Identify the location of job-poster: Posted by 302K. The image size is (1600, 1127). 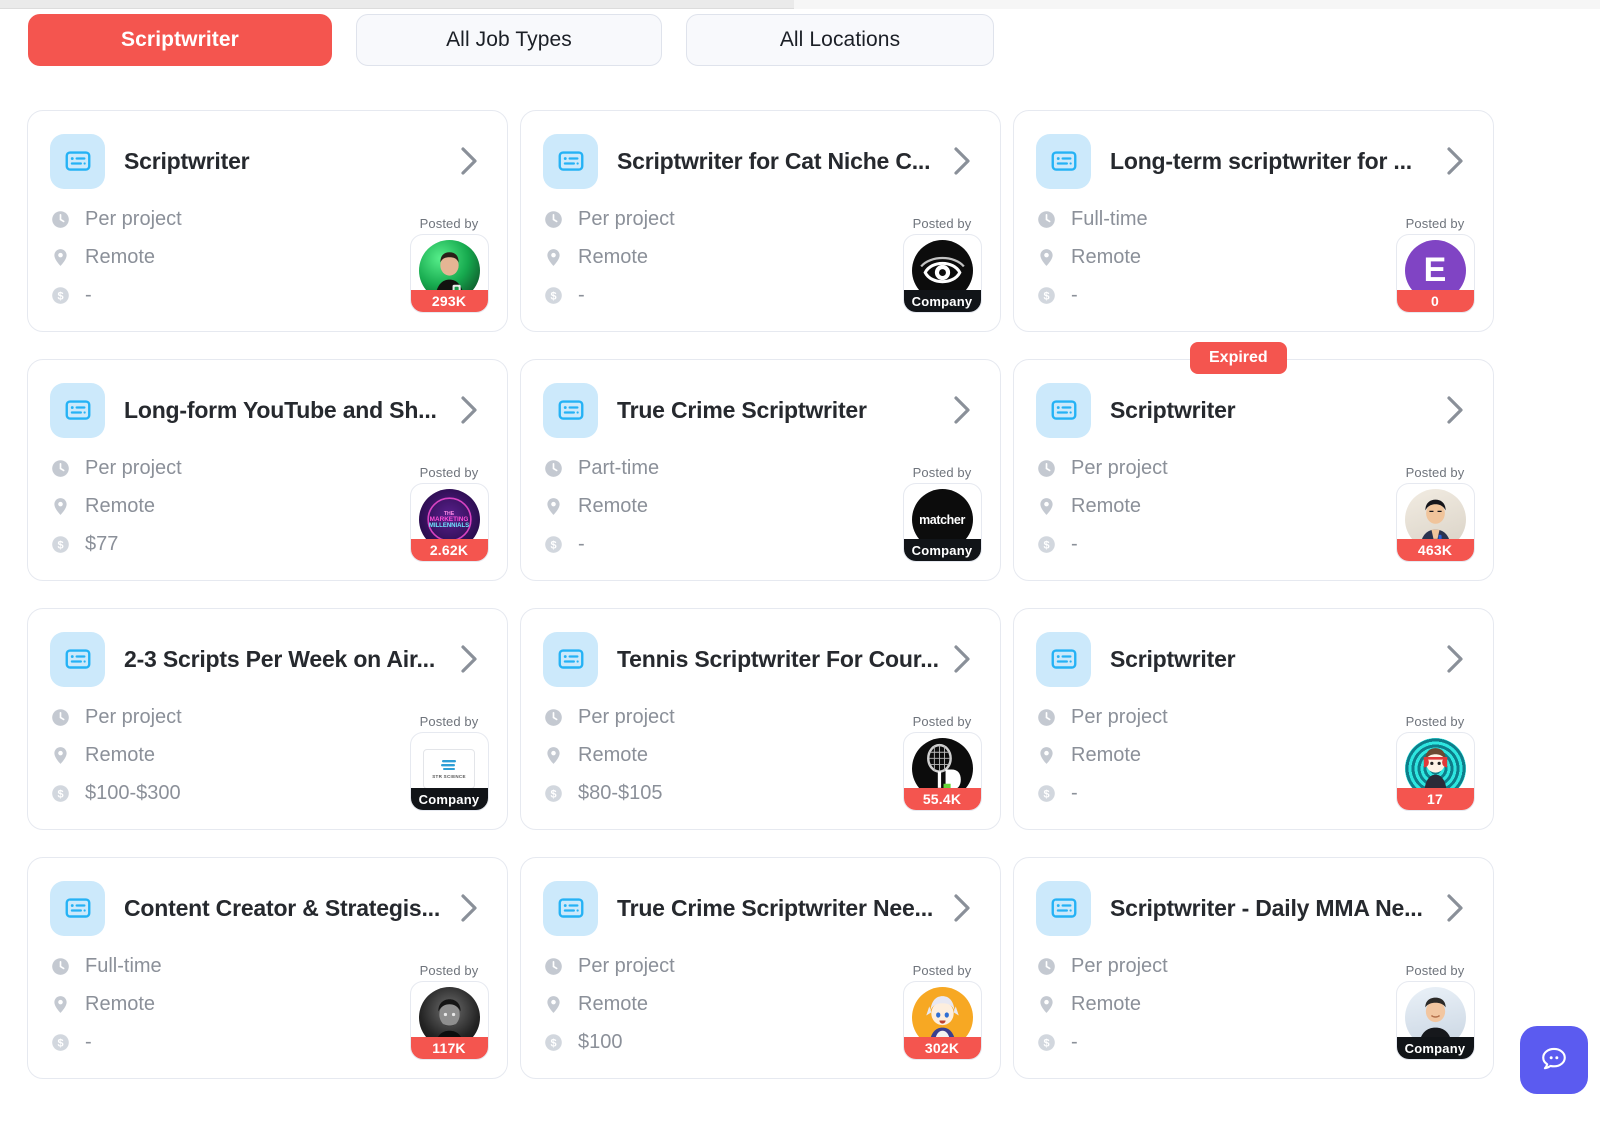
(942, 1011).